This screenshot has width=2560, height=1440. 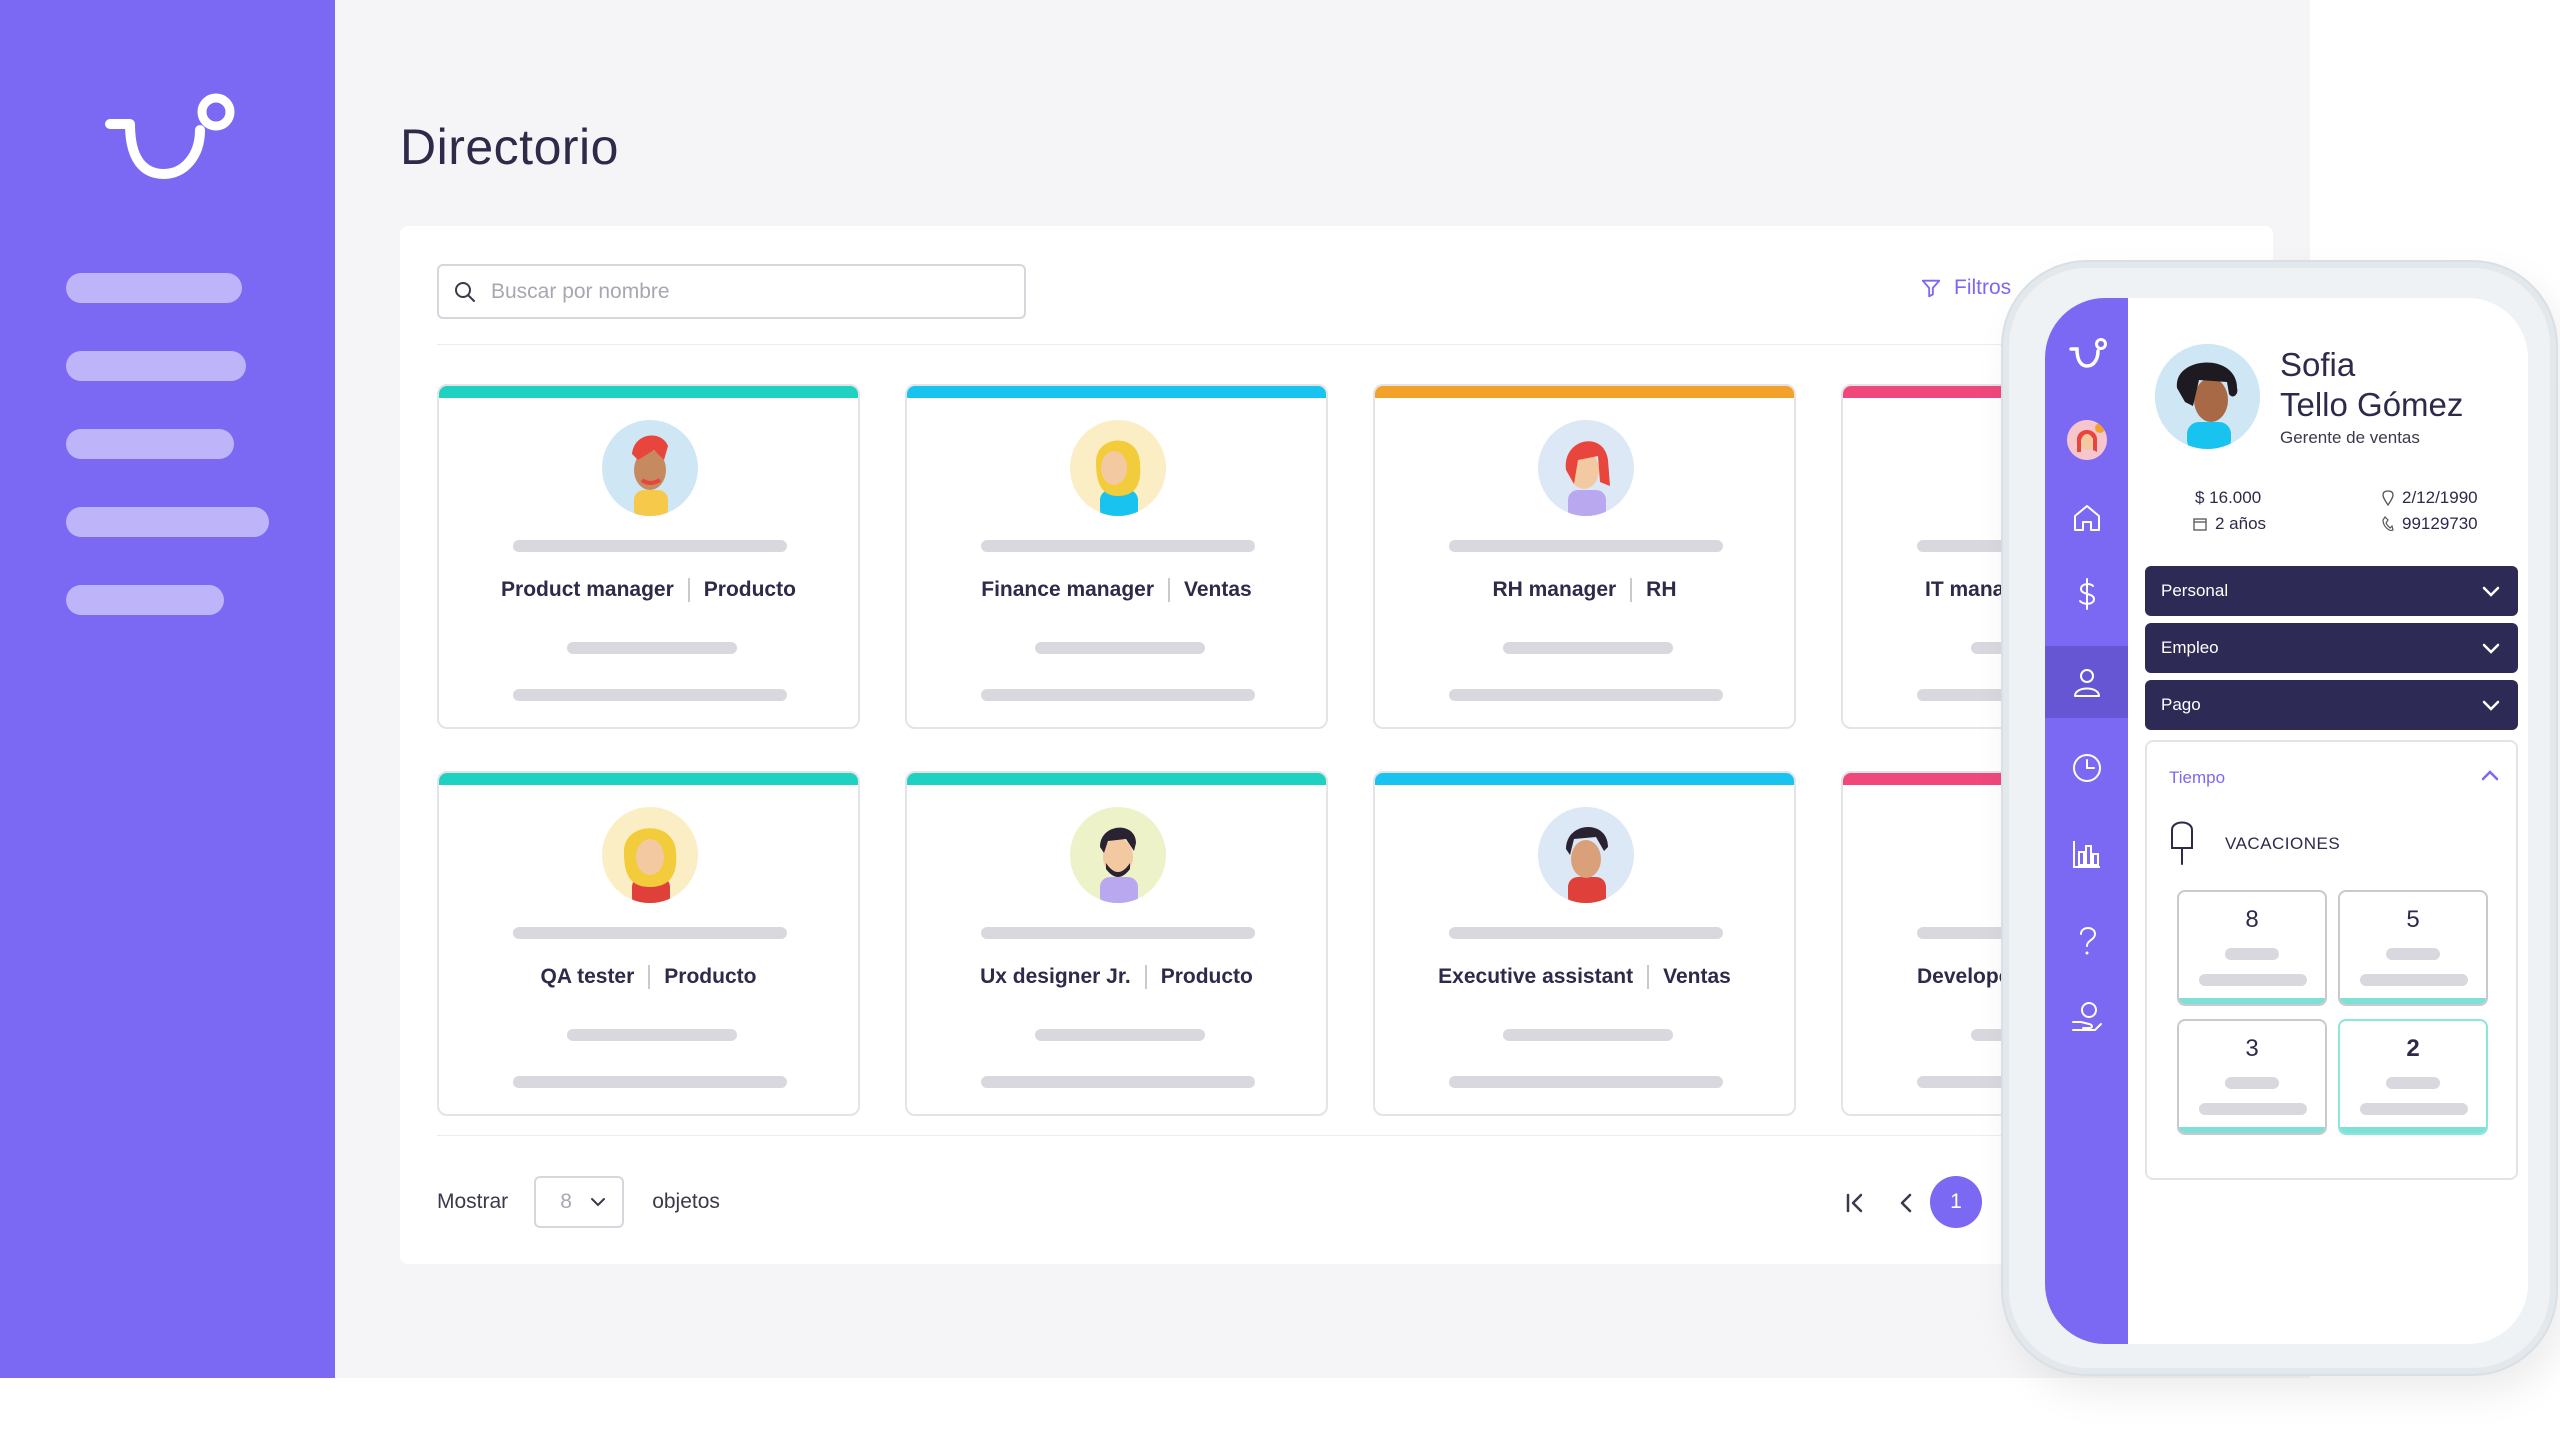 I want to click on ice-cream-icon, so click(x=2182, y=843).